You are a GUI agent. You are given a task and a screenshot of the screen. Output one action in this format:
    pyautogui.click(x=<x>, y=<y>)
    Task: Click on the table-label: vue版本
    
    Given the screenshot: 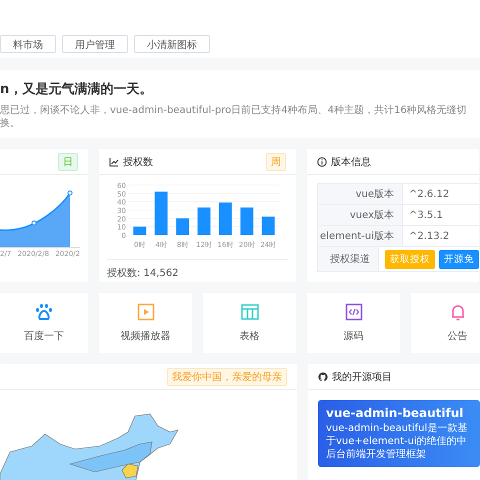 What is the action you would take?
    pyautogui.click(x=360, y=194)
    